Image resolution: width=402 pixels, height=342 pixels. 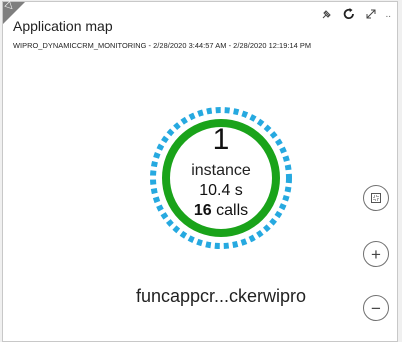 What do you see at coordinates (221, 296) in the screenshot?
I see `node-name: funcappcr...ckerwipro` at bounding box center [221, 296].